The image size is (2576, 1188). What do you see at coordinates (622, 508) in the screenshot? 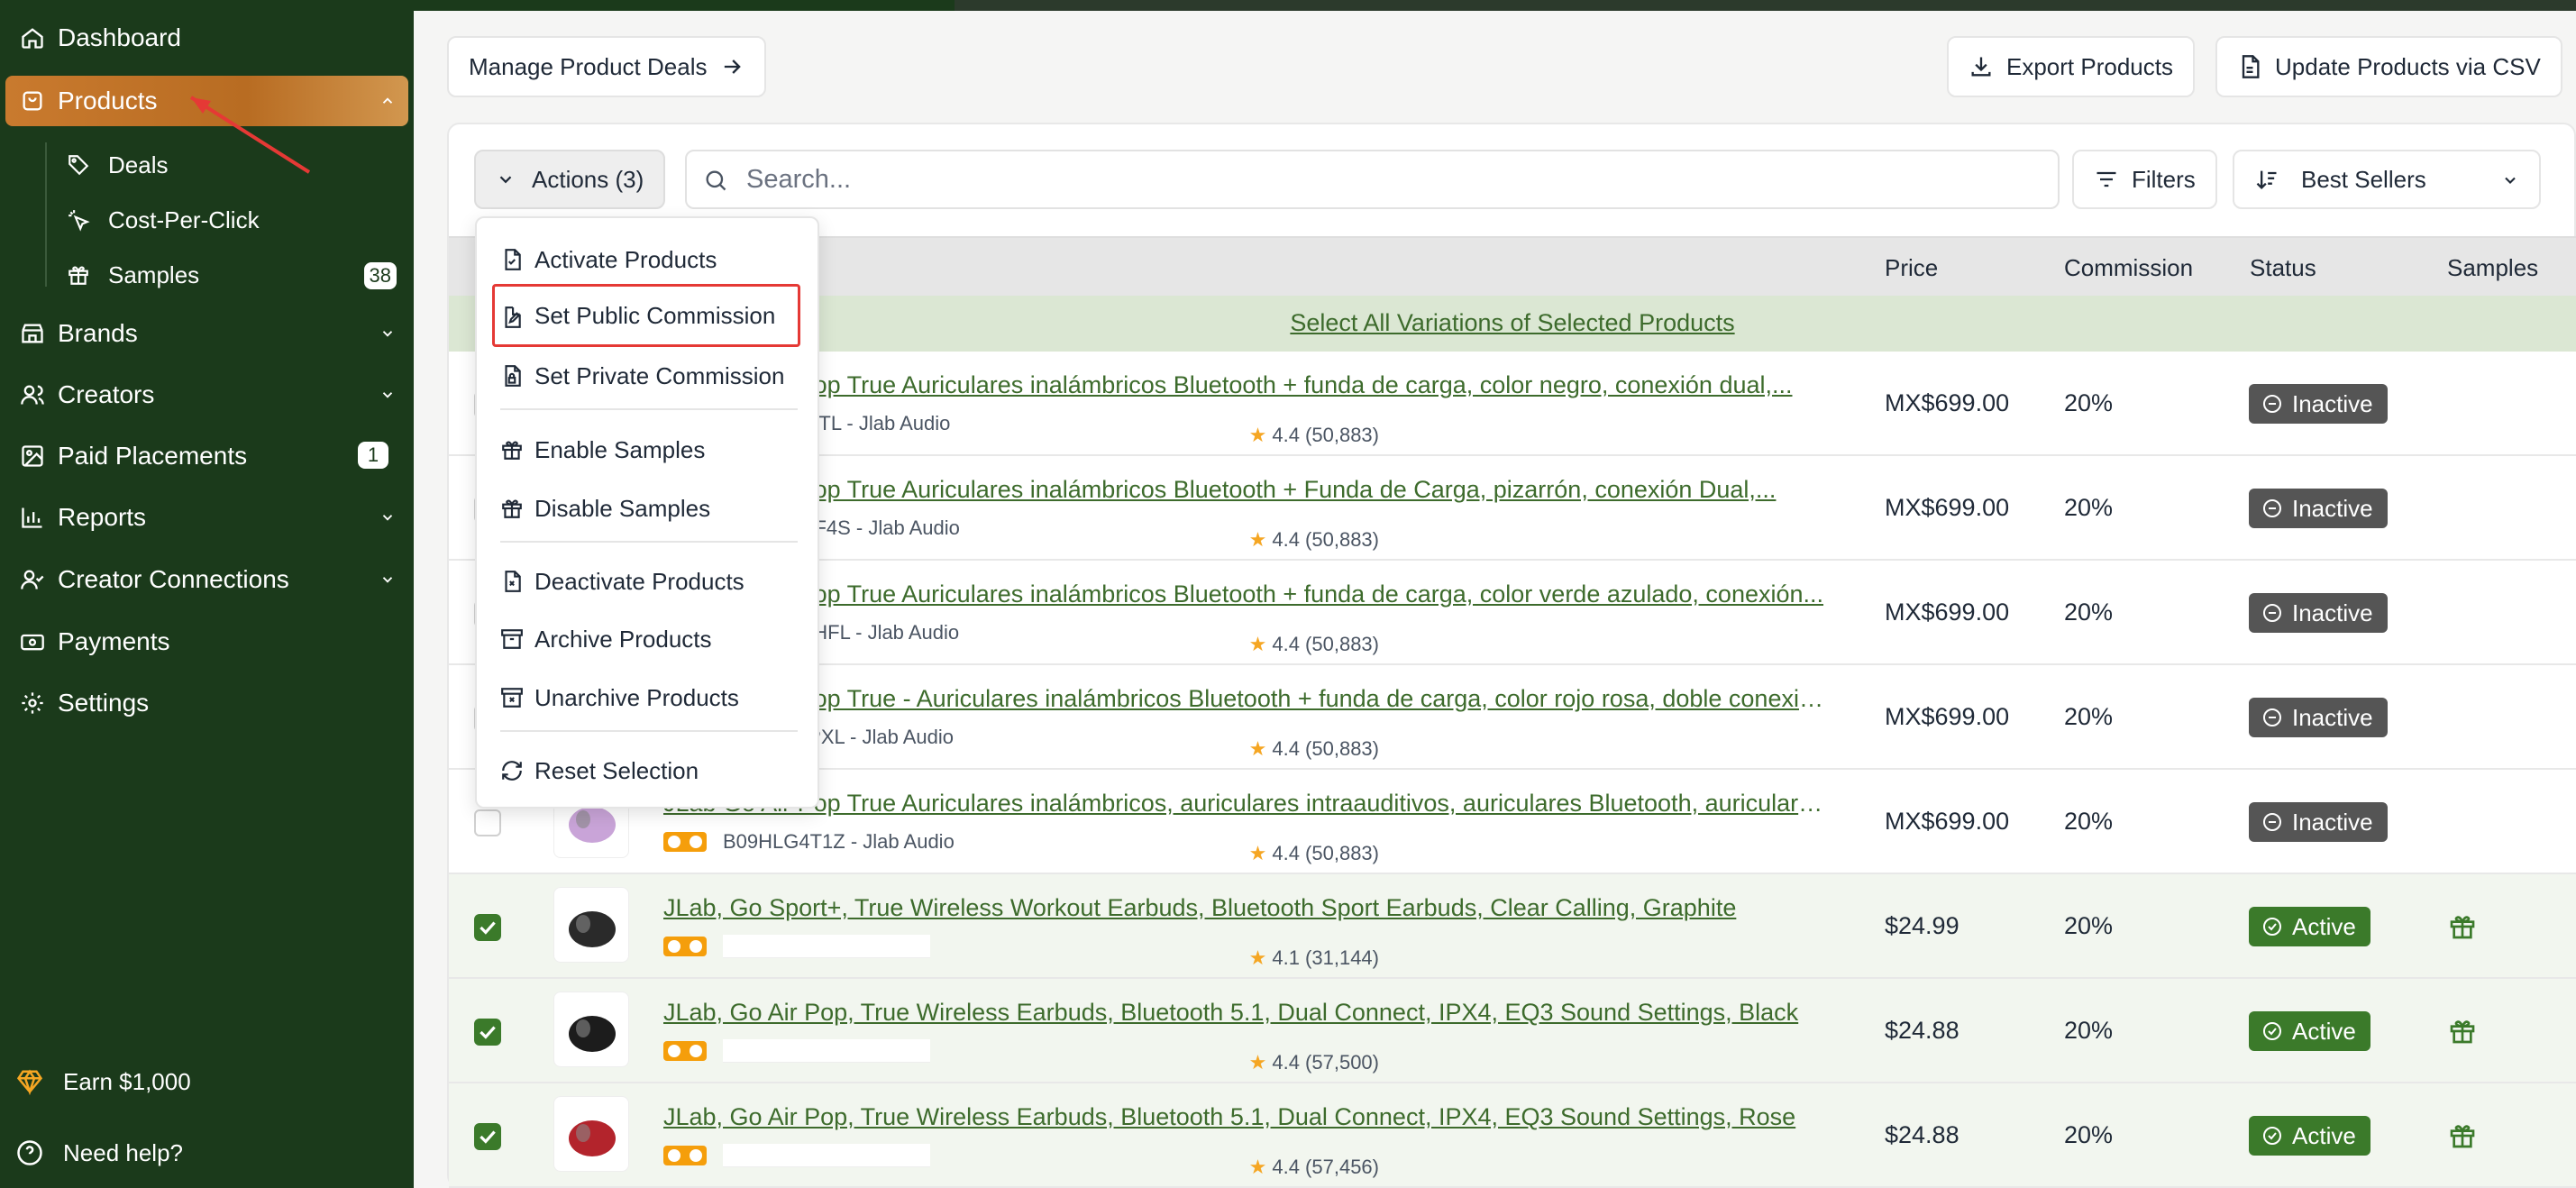
I see `menu-item-label: Disable Samples` at bounding box center [622, 508].